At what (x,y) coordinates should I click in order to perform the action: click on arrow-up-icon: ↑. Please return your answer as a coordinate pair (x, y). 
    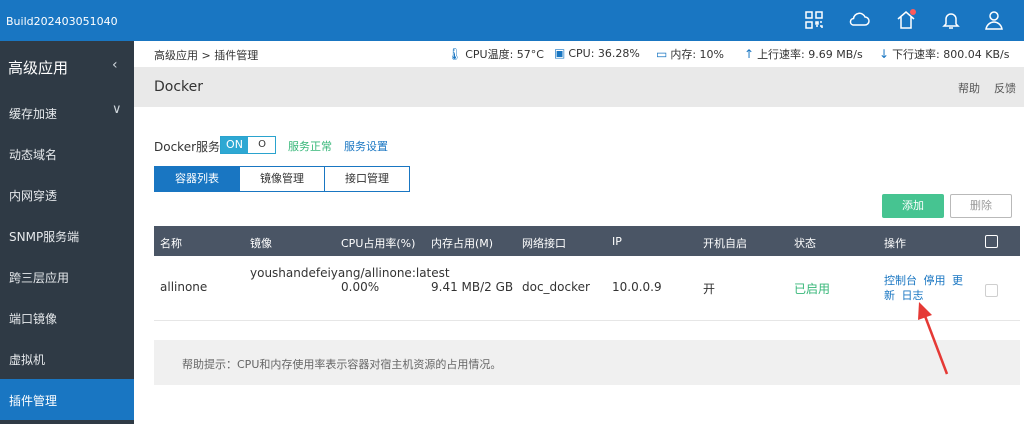
    Looking at the image, I should click on (749, 54).